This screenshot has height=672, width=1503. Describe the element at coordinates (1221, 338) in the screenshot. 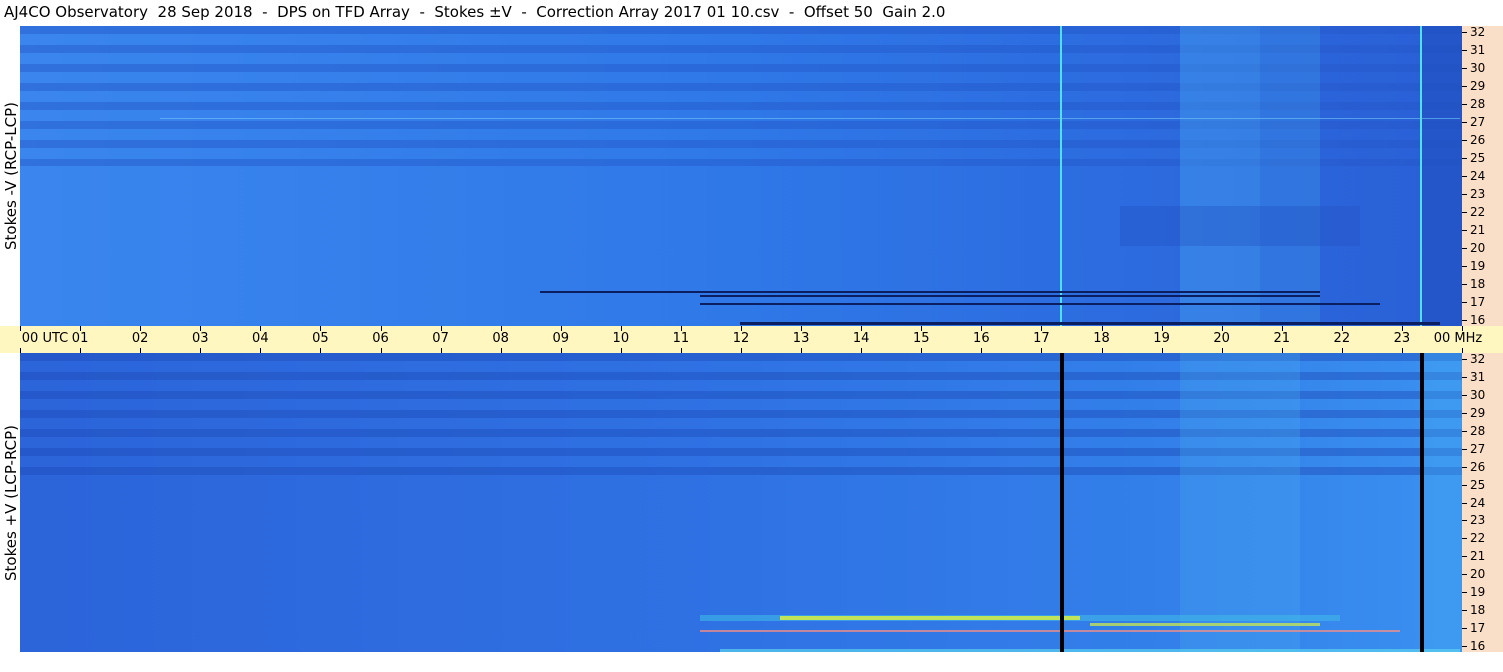

I see `time-axis-label: 20` at that location.